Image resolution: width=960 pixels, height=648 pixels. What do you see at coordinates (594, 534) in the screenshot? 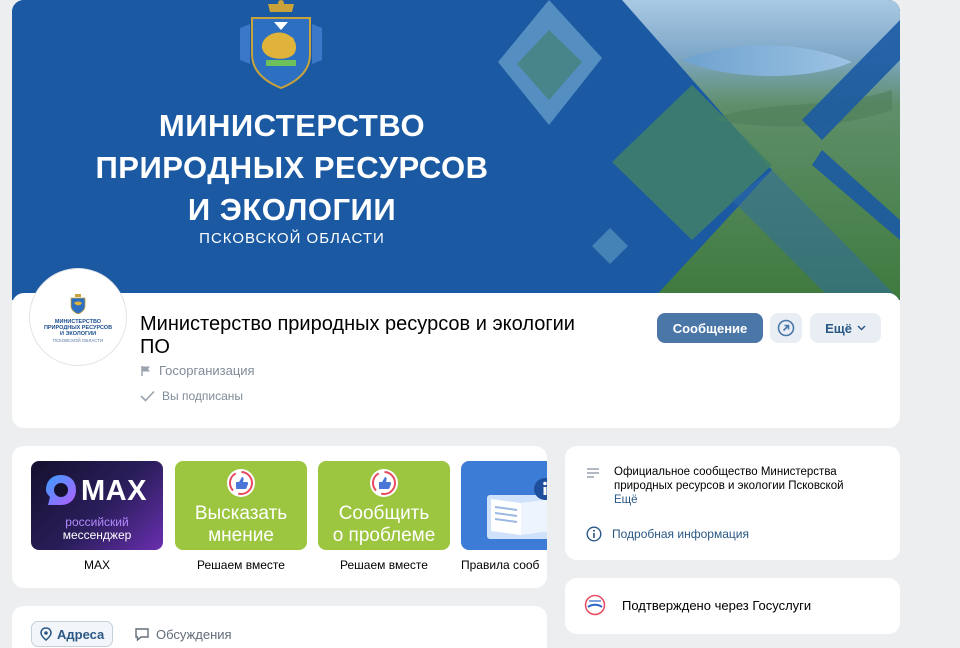
I see `info-icon` at bounding box center [594, 534].